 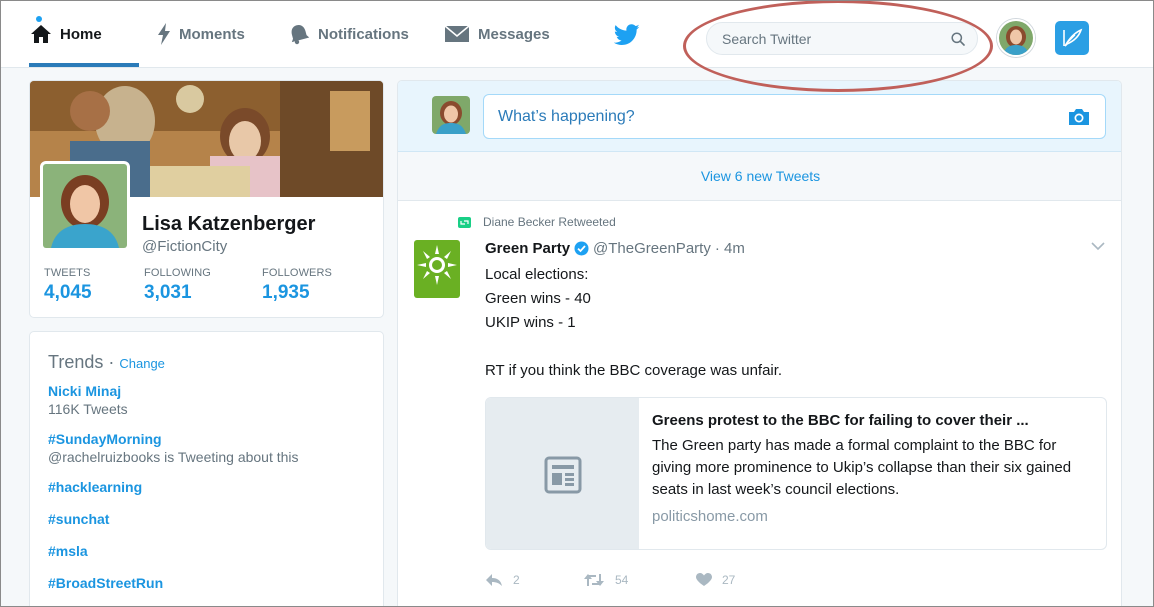 What do you see at coordinates (76, 362) in the screenshot?
I see `trends-title: Trends` at bounding box center [76, 362].